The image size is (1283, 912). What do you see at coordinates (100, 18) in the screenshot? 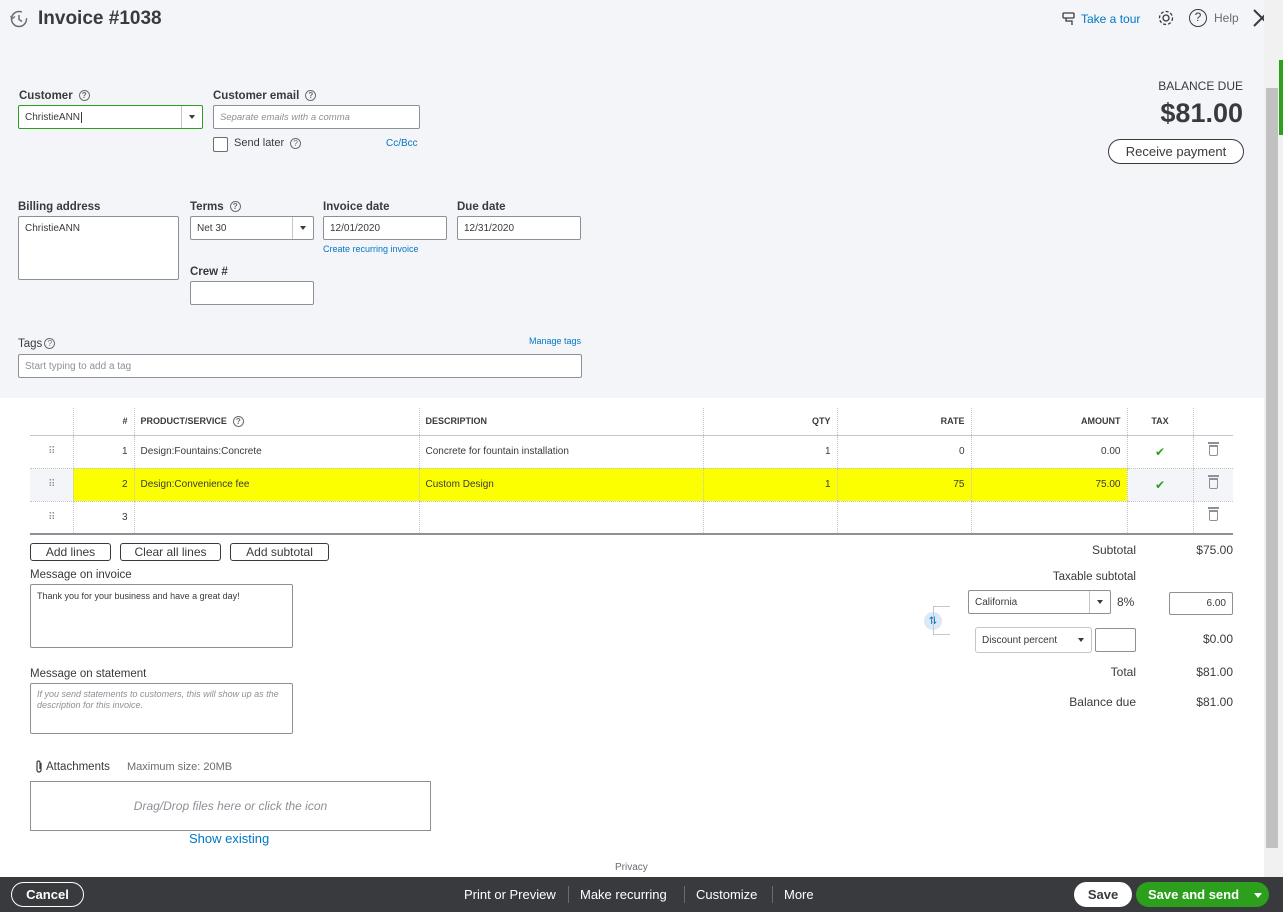
I see `page-title: Invoice #1038` at bounding box center [100, 18].